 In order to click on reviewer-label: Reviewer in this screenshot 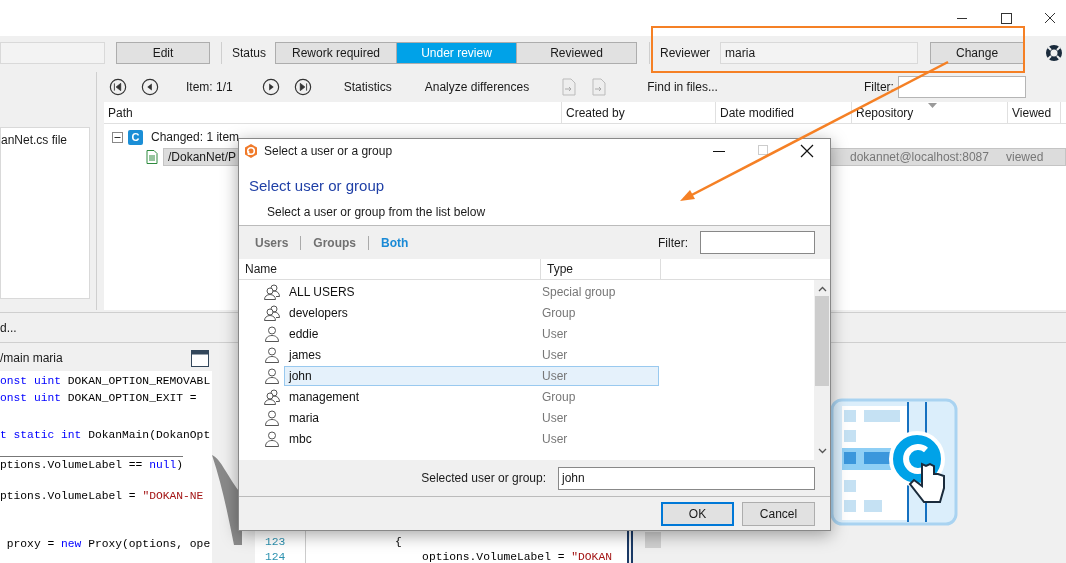, I will do `click(685, 53)`.